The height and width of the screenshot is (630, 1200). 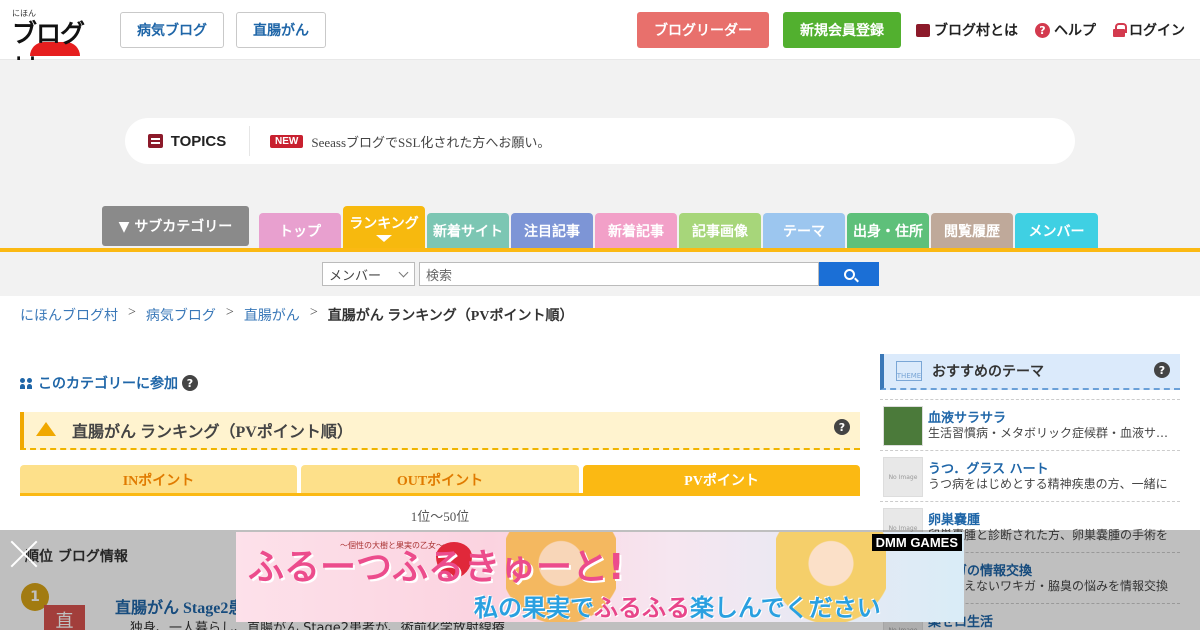 I want to click on subcategory-button: ▼ サブカテゴリー, so click(x=175, y=226).